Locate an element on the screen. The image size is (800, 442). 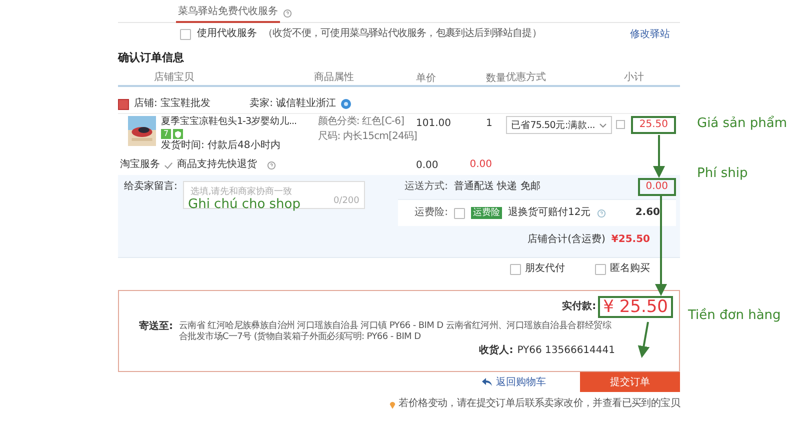
checkbox-label: 朋友代付 is located at coordinates (545, 269).